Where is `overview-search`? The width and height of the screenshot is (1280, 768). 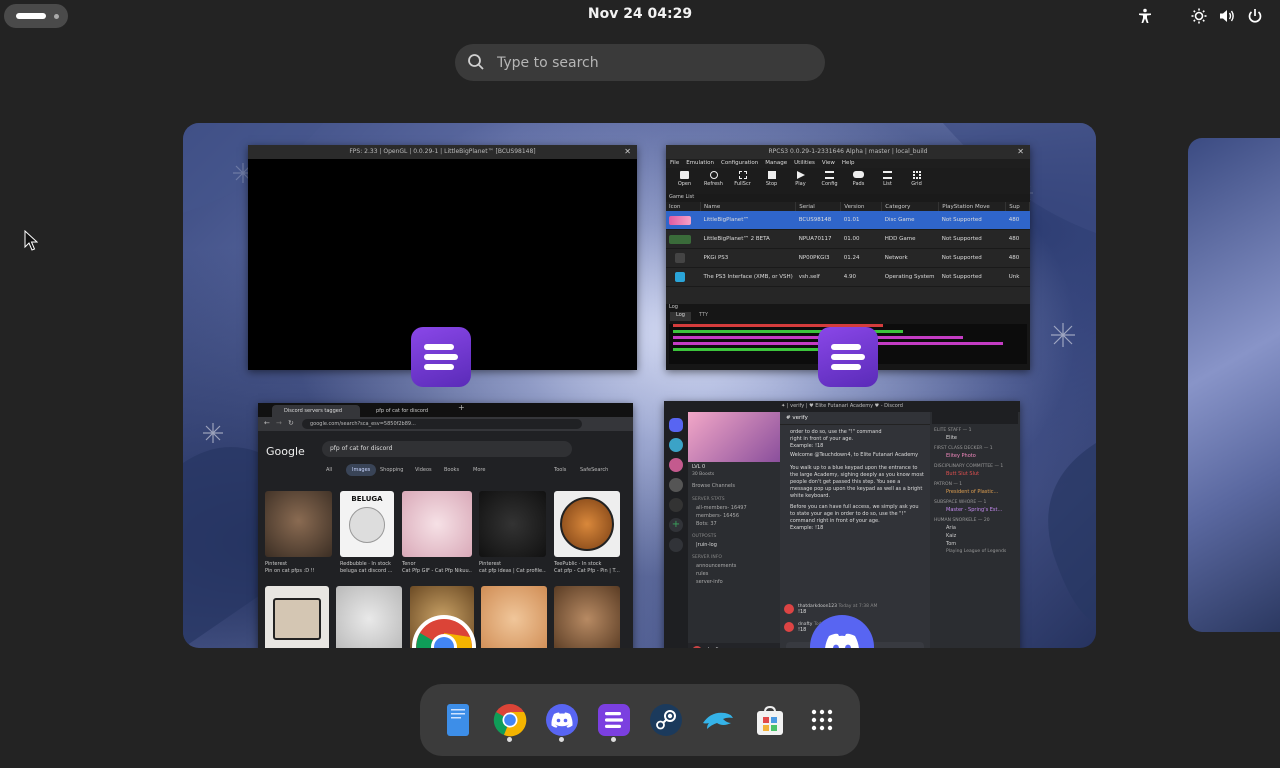
overview-search is located at coordinates (640, 62).